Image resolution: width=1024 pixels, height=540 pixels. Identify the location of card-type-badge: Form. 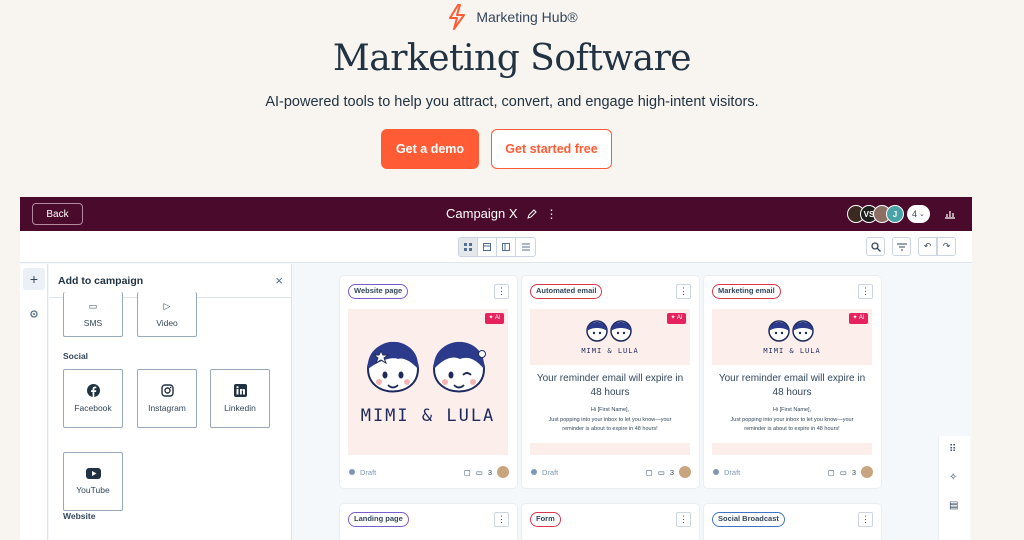
(545, 519).